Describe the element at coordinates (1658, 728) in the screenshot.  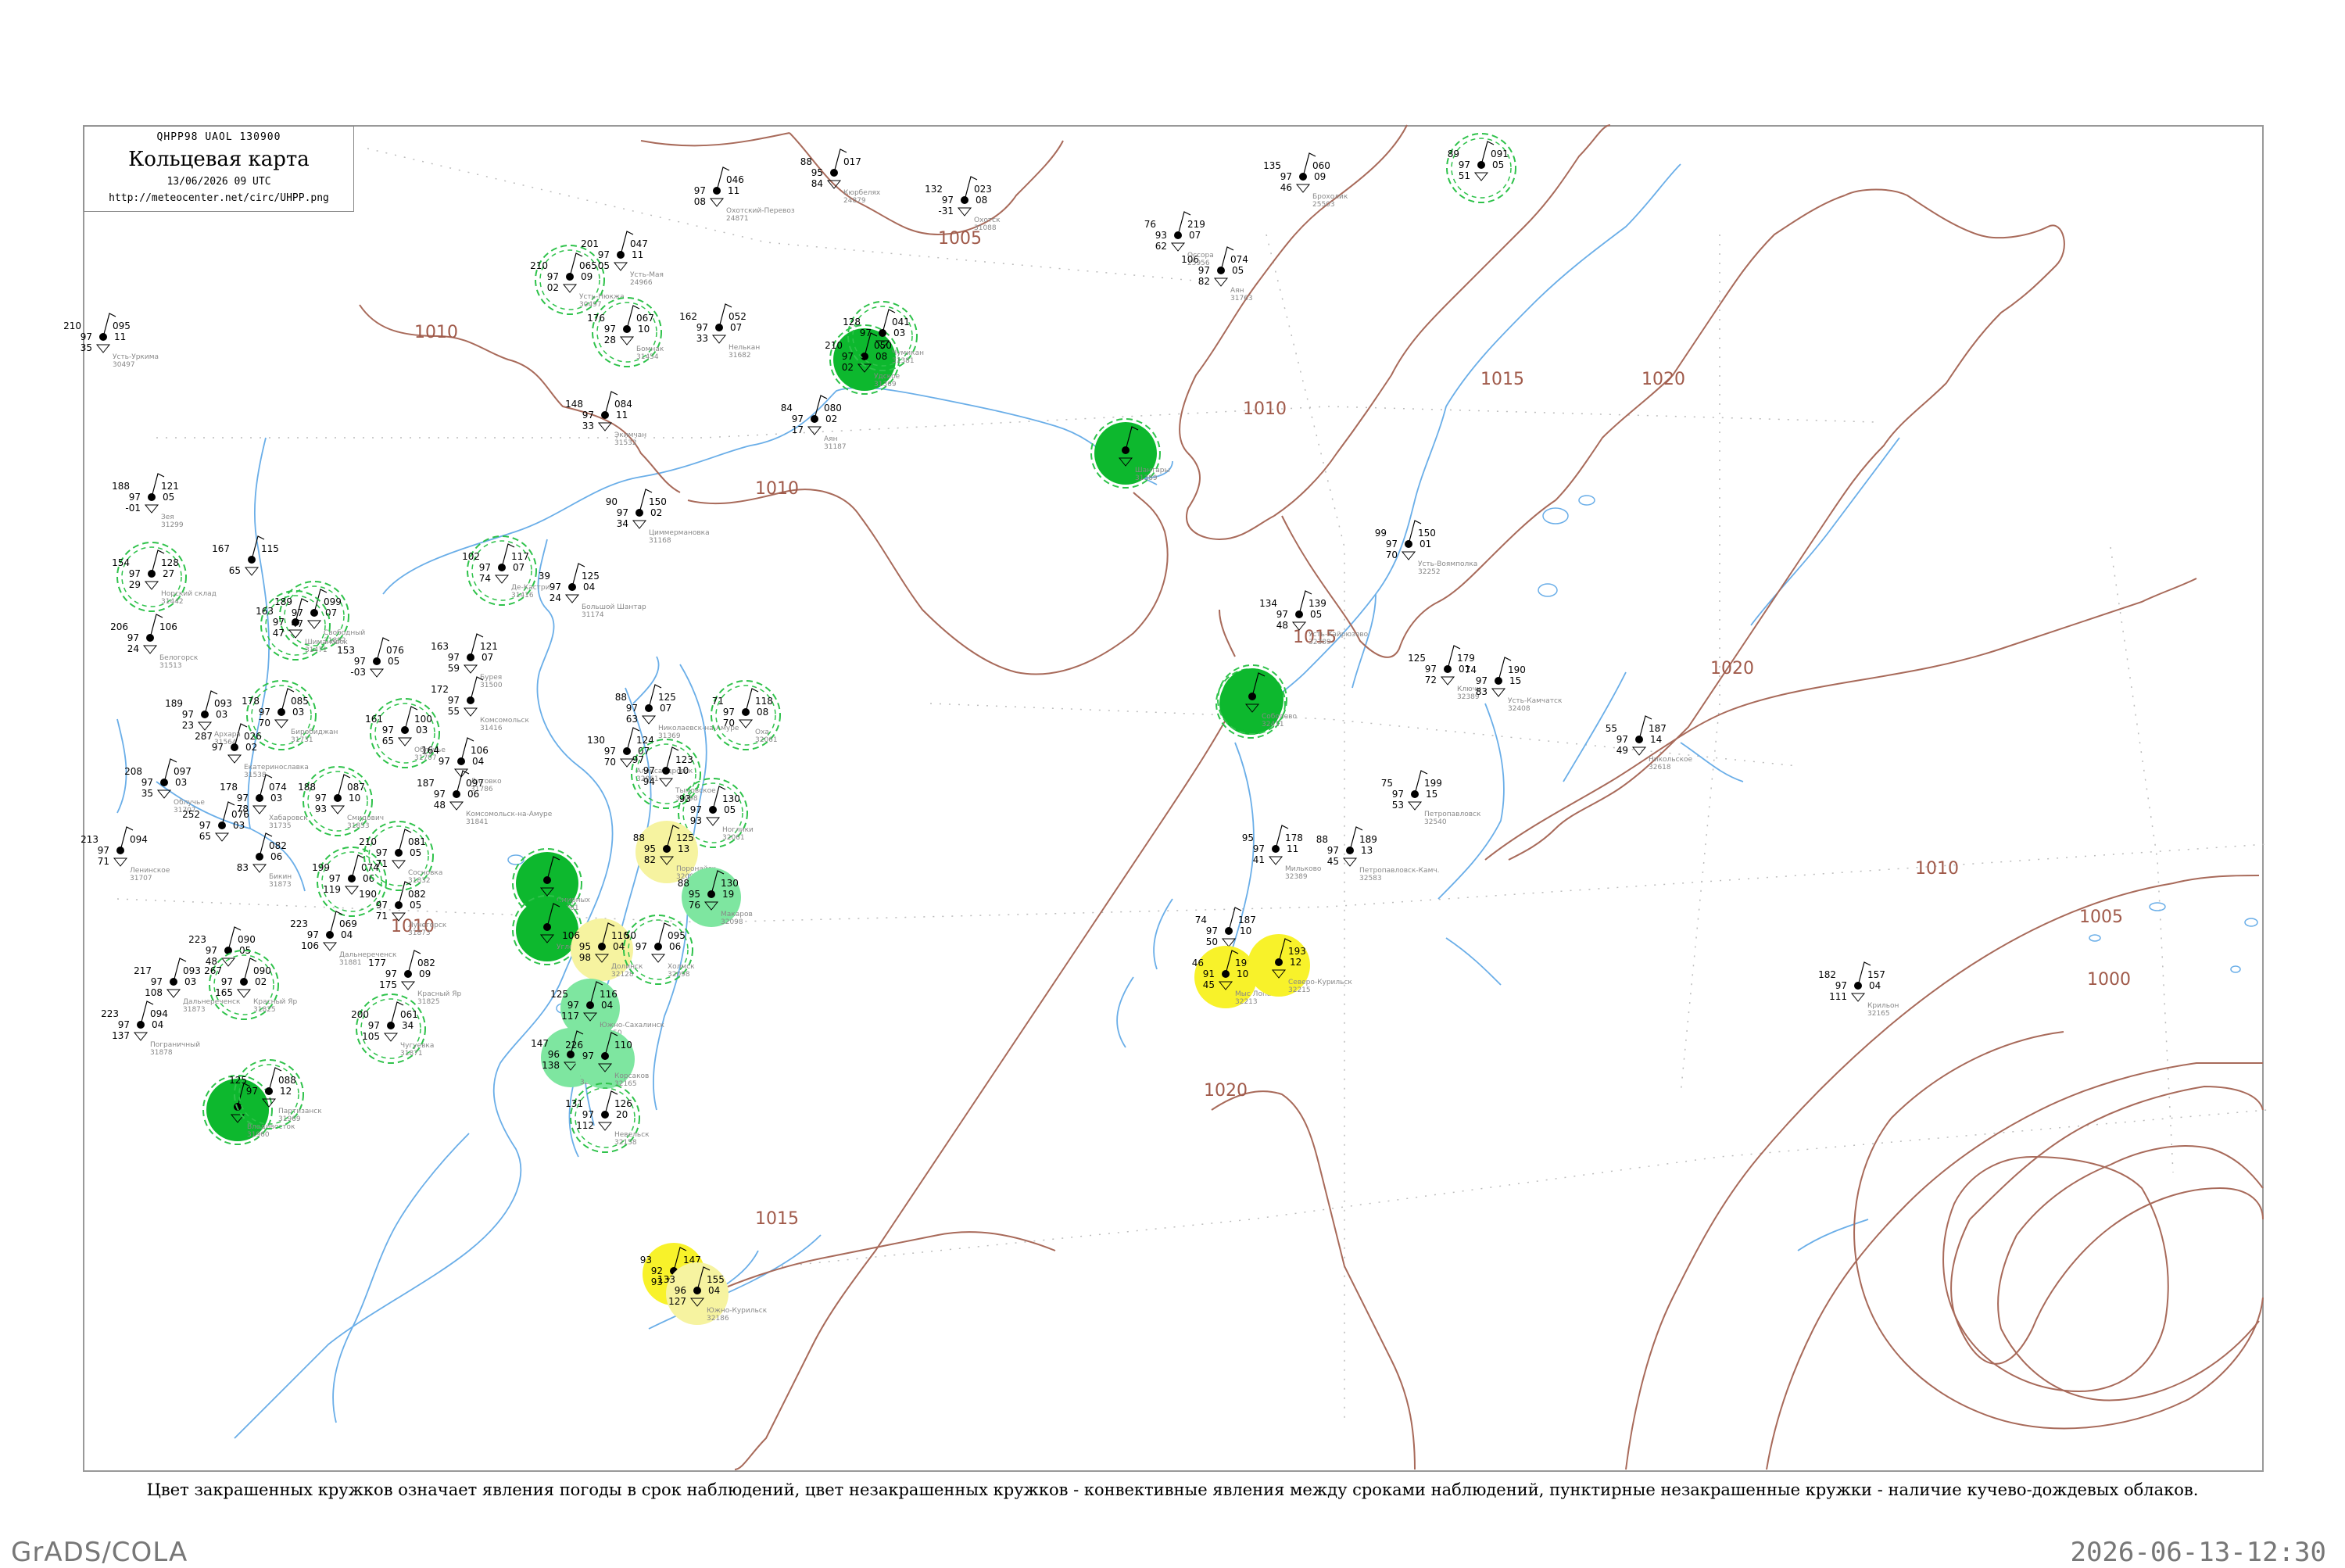
I see `pressure-value: 187` at that location.